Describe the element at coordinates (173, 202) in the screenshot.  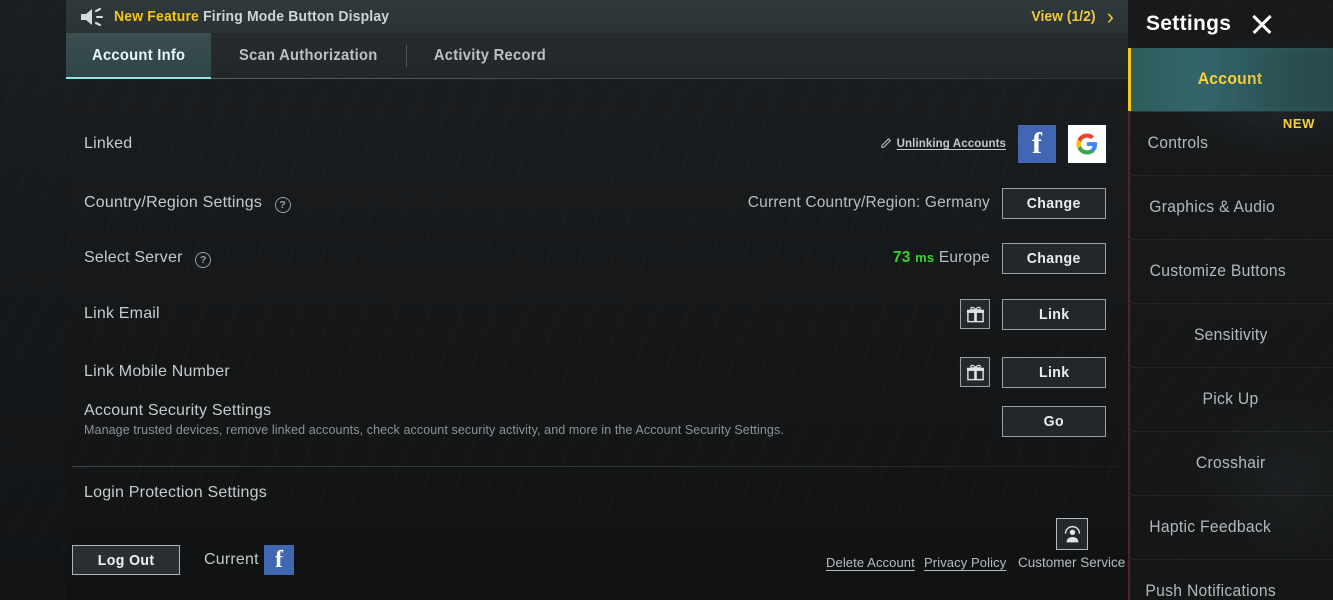
I see `country-region-text: Country/Region Settings` at that location.